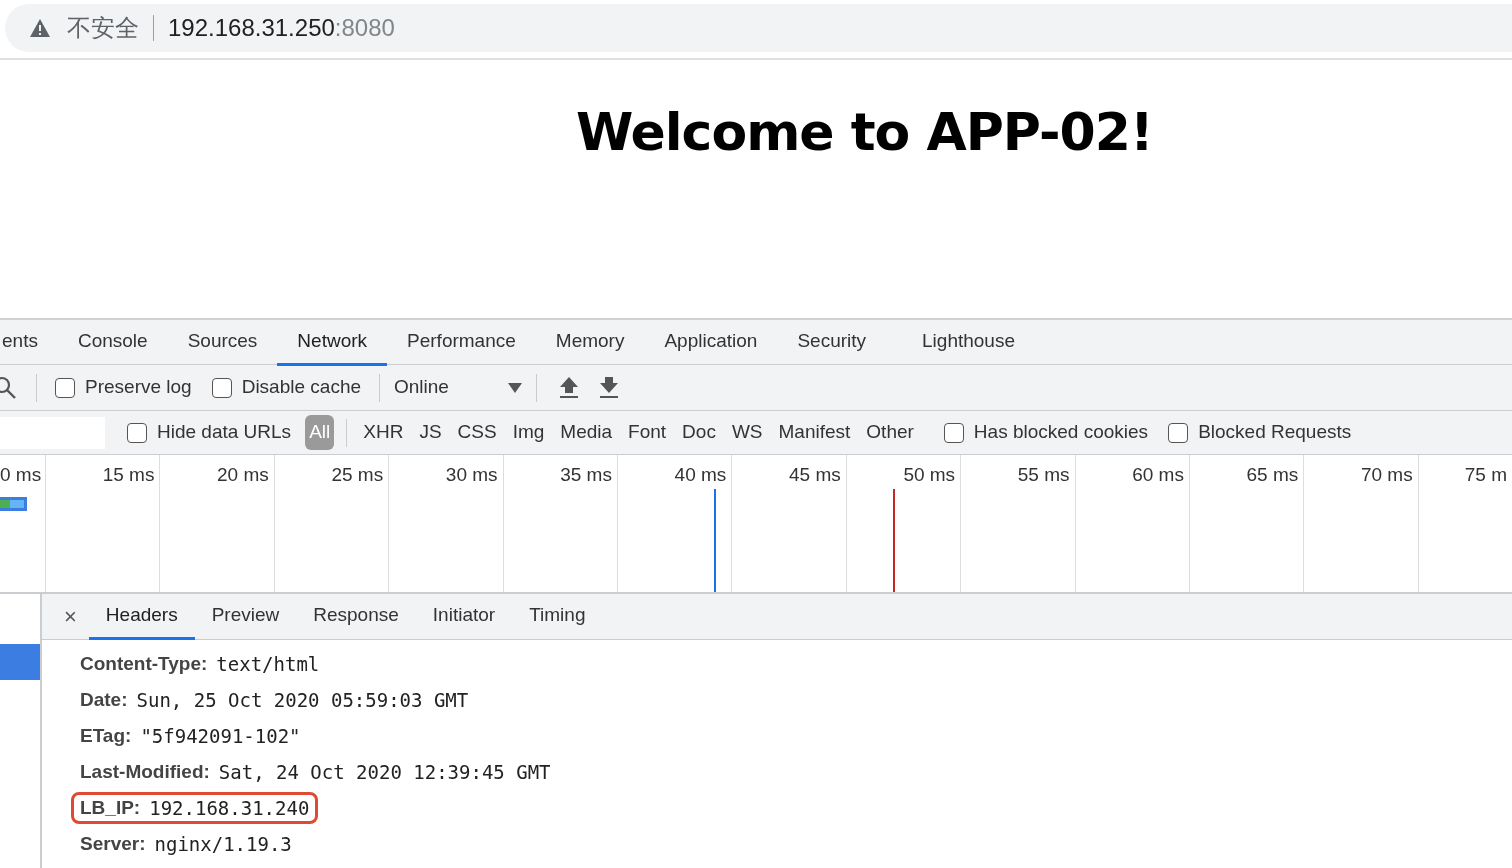 Image resolution: width=1512 pixels, height=868 pixels. I want to click on time-tick: 75 m, so click(1485, 474).